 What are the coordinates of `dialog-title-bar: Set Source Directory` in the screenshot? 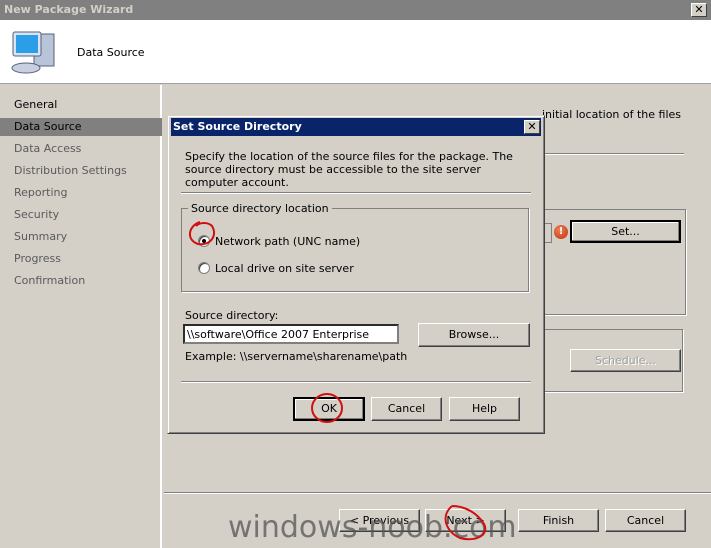 It's located at (356, 127).